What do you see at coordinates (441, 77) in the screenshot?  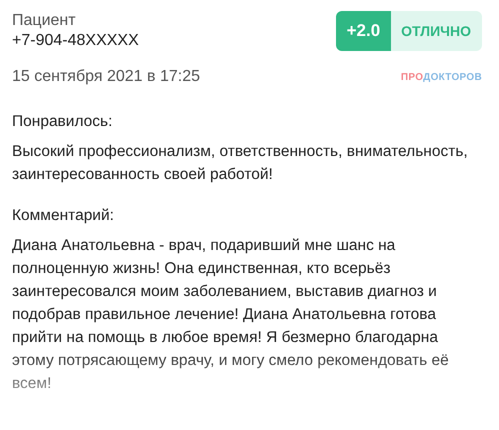 I see `logo: ПРОДОКТОРОВ` at bounding box center [441, 77].